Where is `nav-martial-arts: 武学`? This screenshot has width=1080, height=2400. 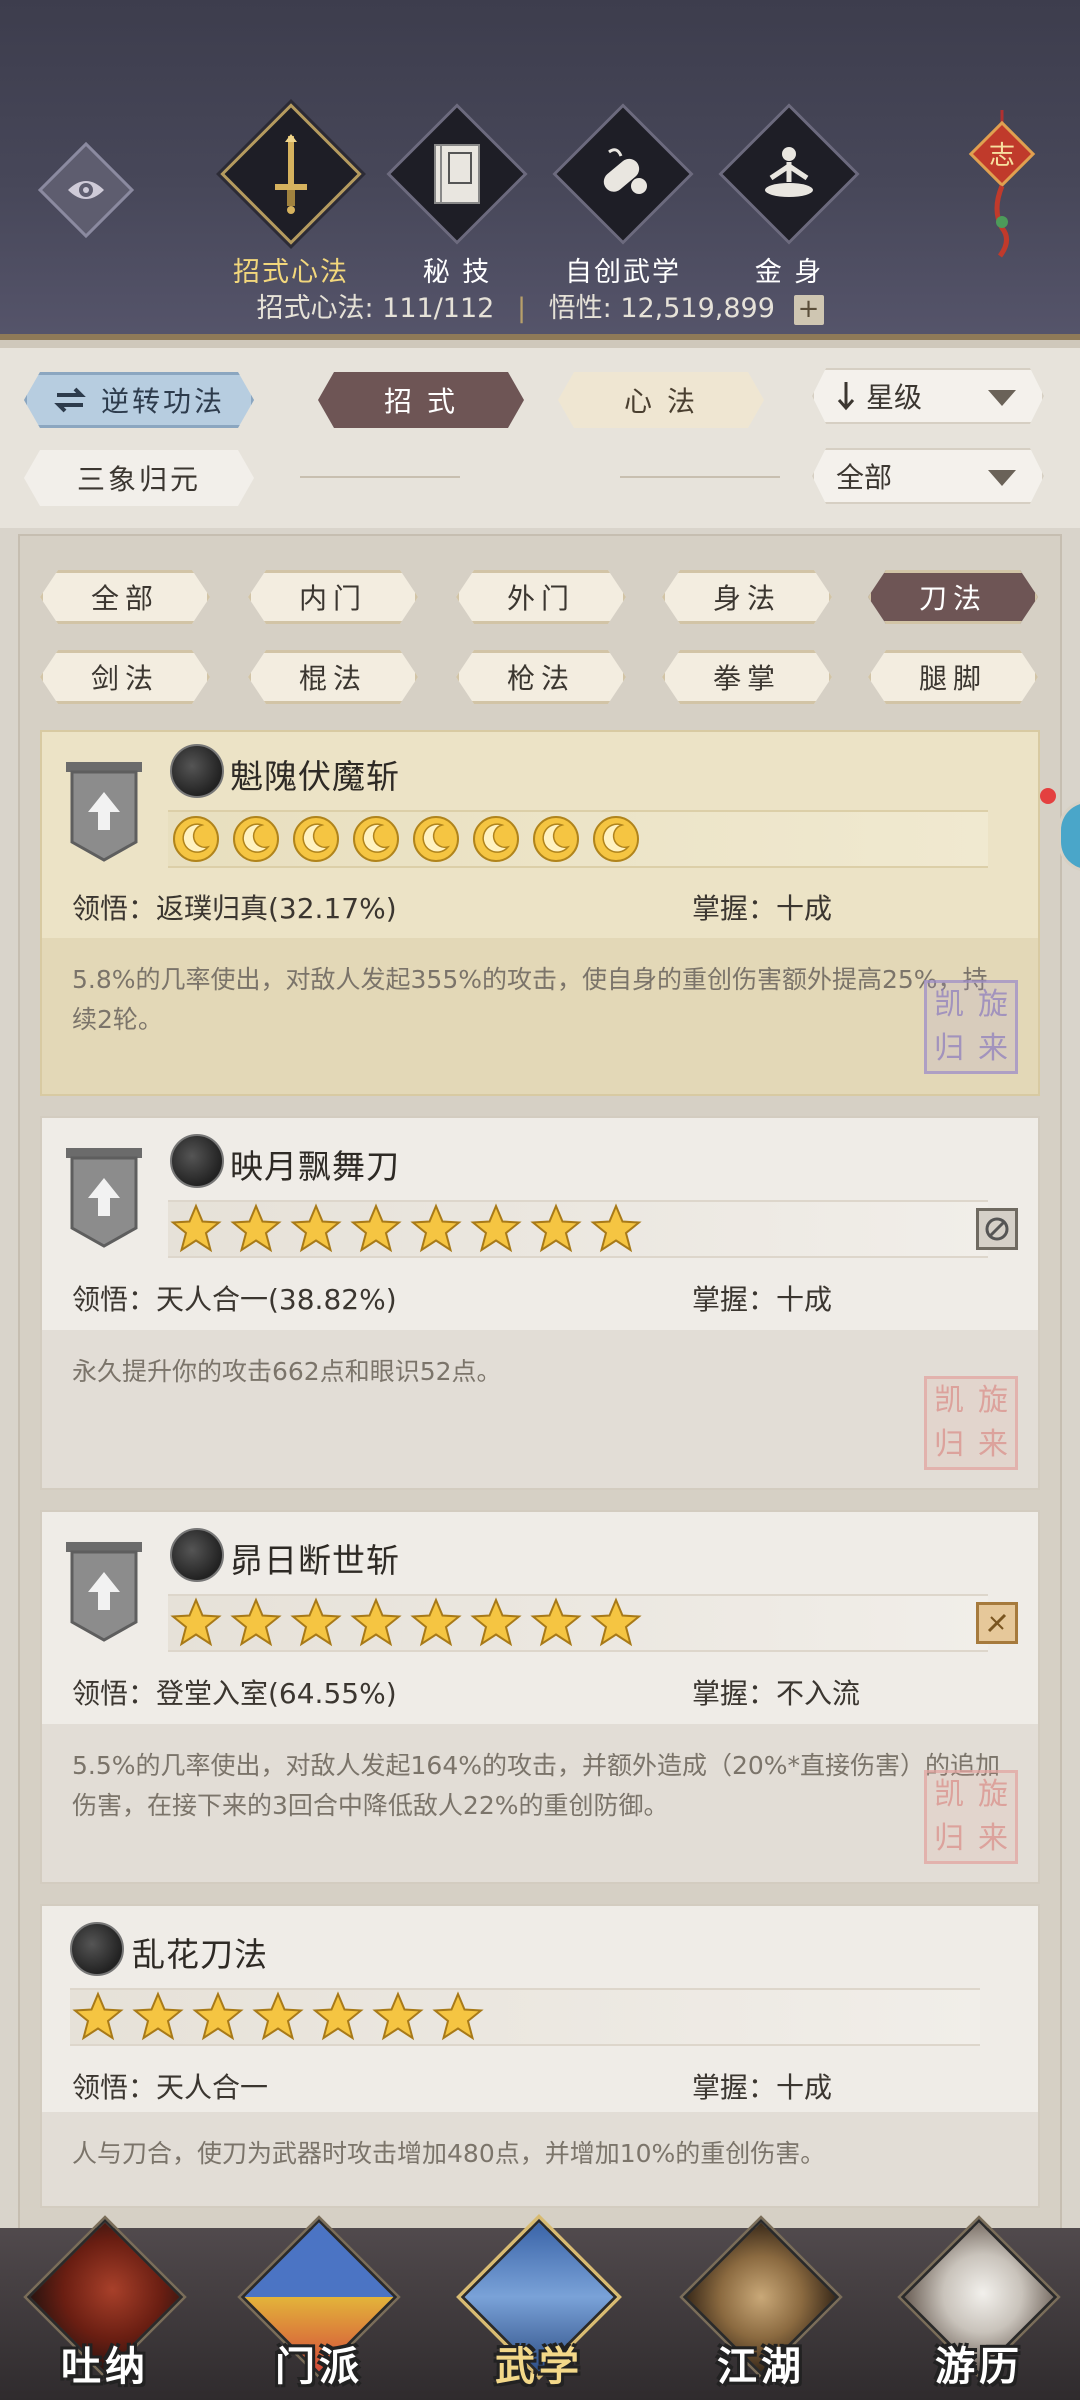
nav-martial-arts: 武学 is located at coordinates (539, 2309).